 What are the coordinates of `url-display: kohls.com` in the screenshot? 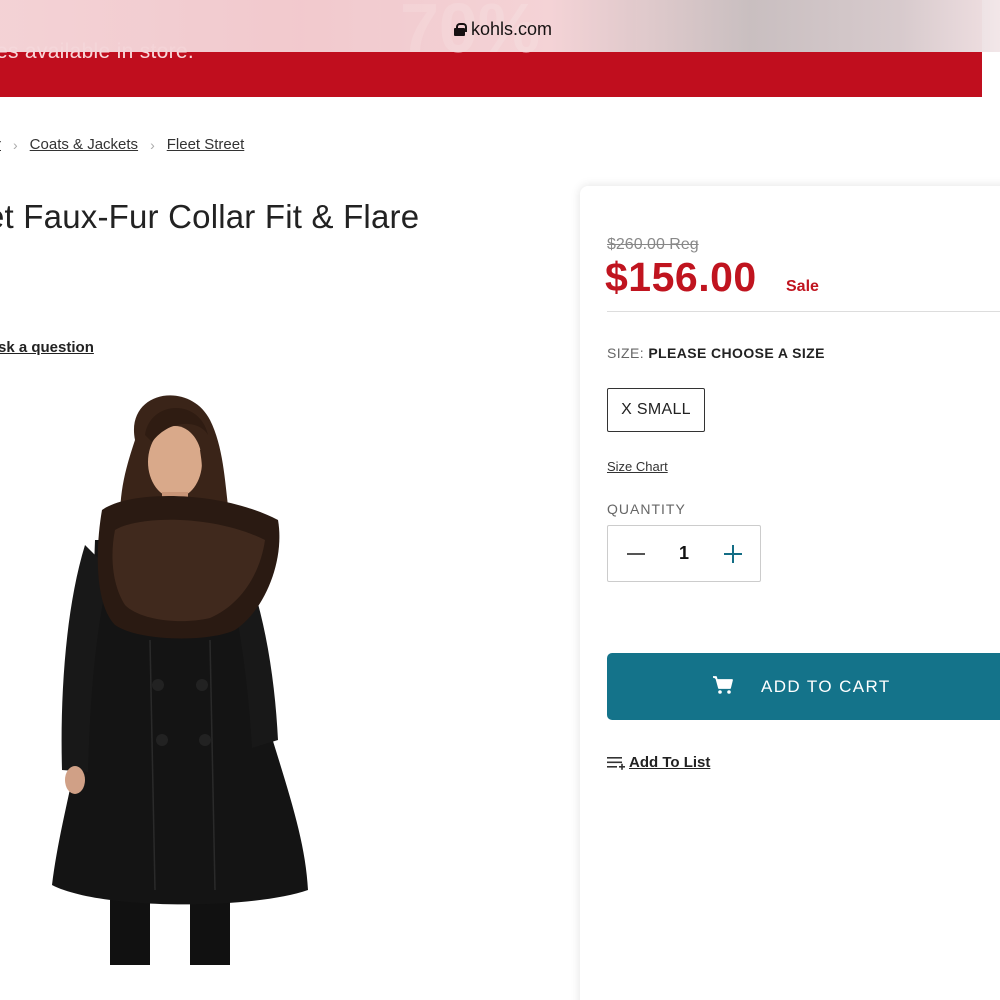 It's located at (503, 29).